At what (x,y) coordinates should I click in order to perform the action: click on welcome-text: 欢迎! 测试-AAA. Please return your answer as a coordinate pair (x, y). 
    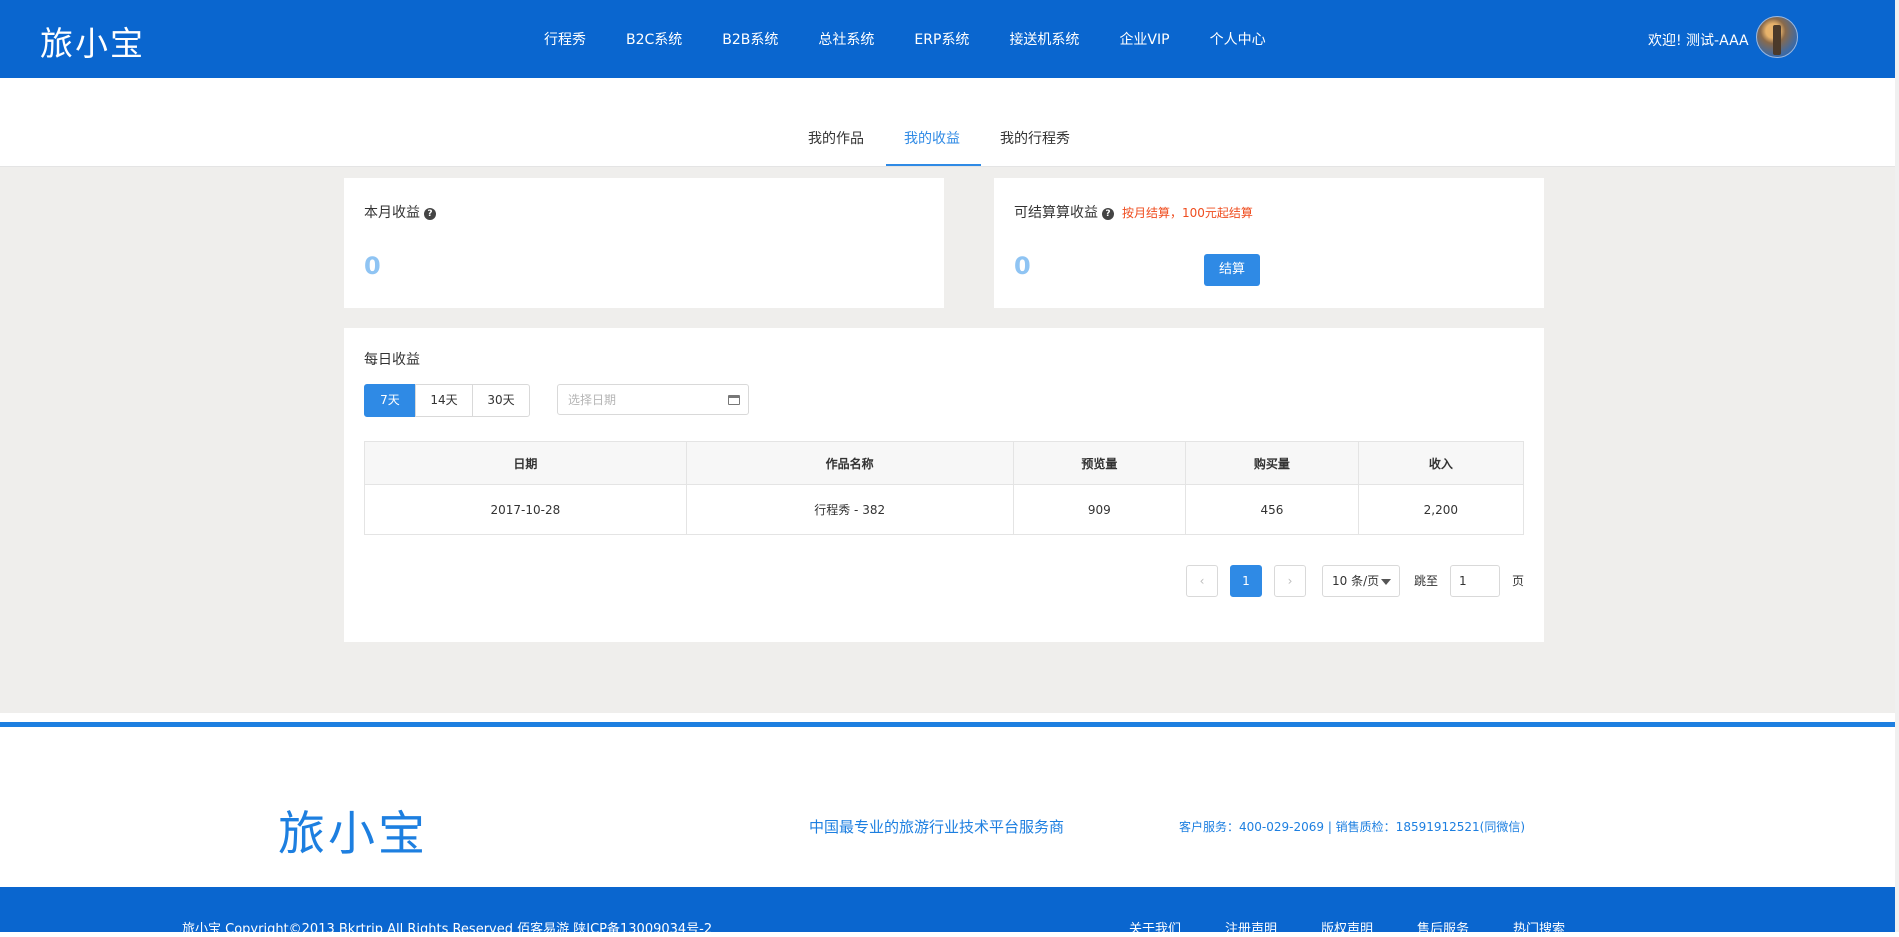
    Looking at the image, I should click on (1698, 40).